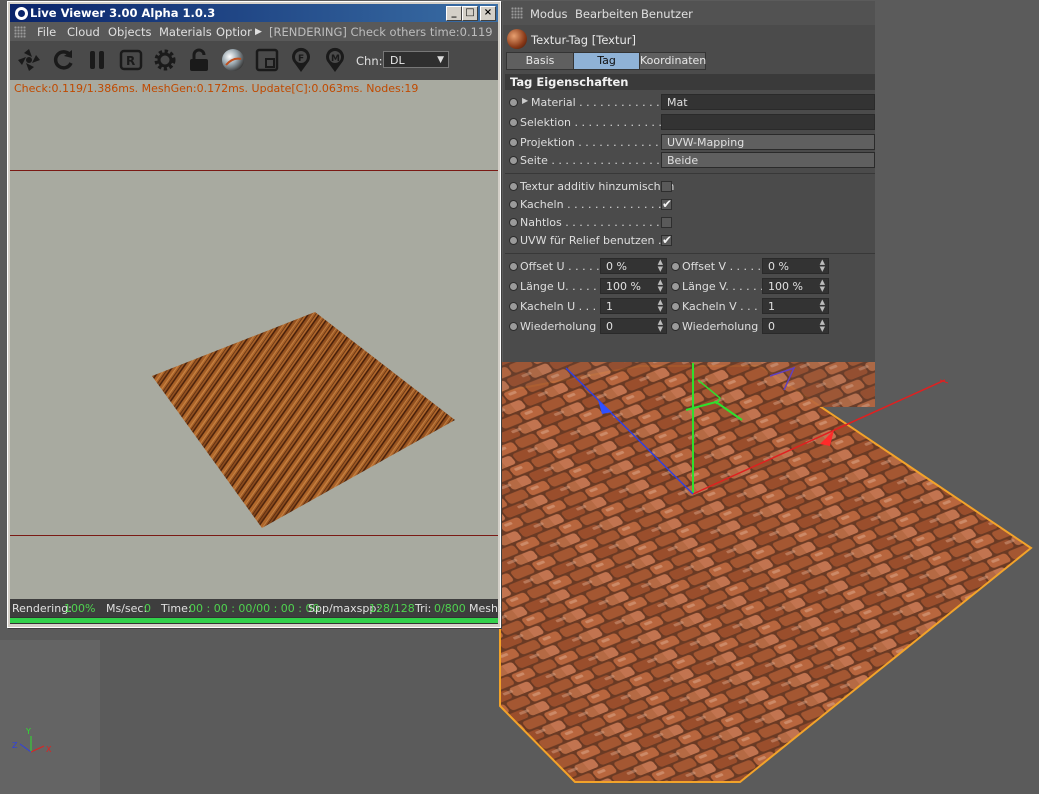  I want to click on uvw-relief-checkbox: ✔, so click(666, 240).